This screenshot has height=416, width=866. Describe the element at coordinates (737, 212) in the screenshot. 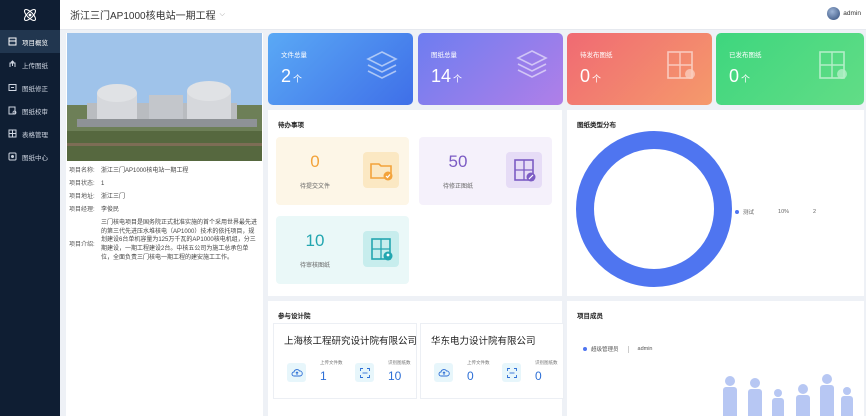

I see `legend-dot` at that location.